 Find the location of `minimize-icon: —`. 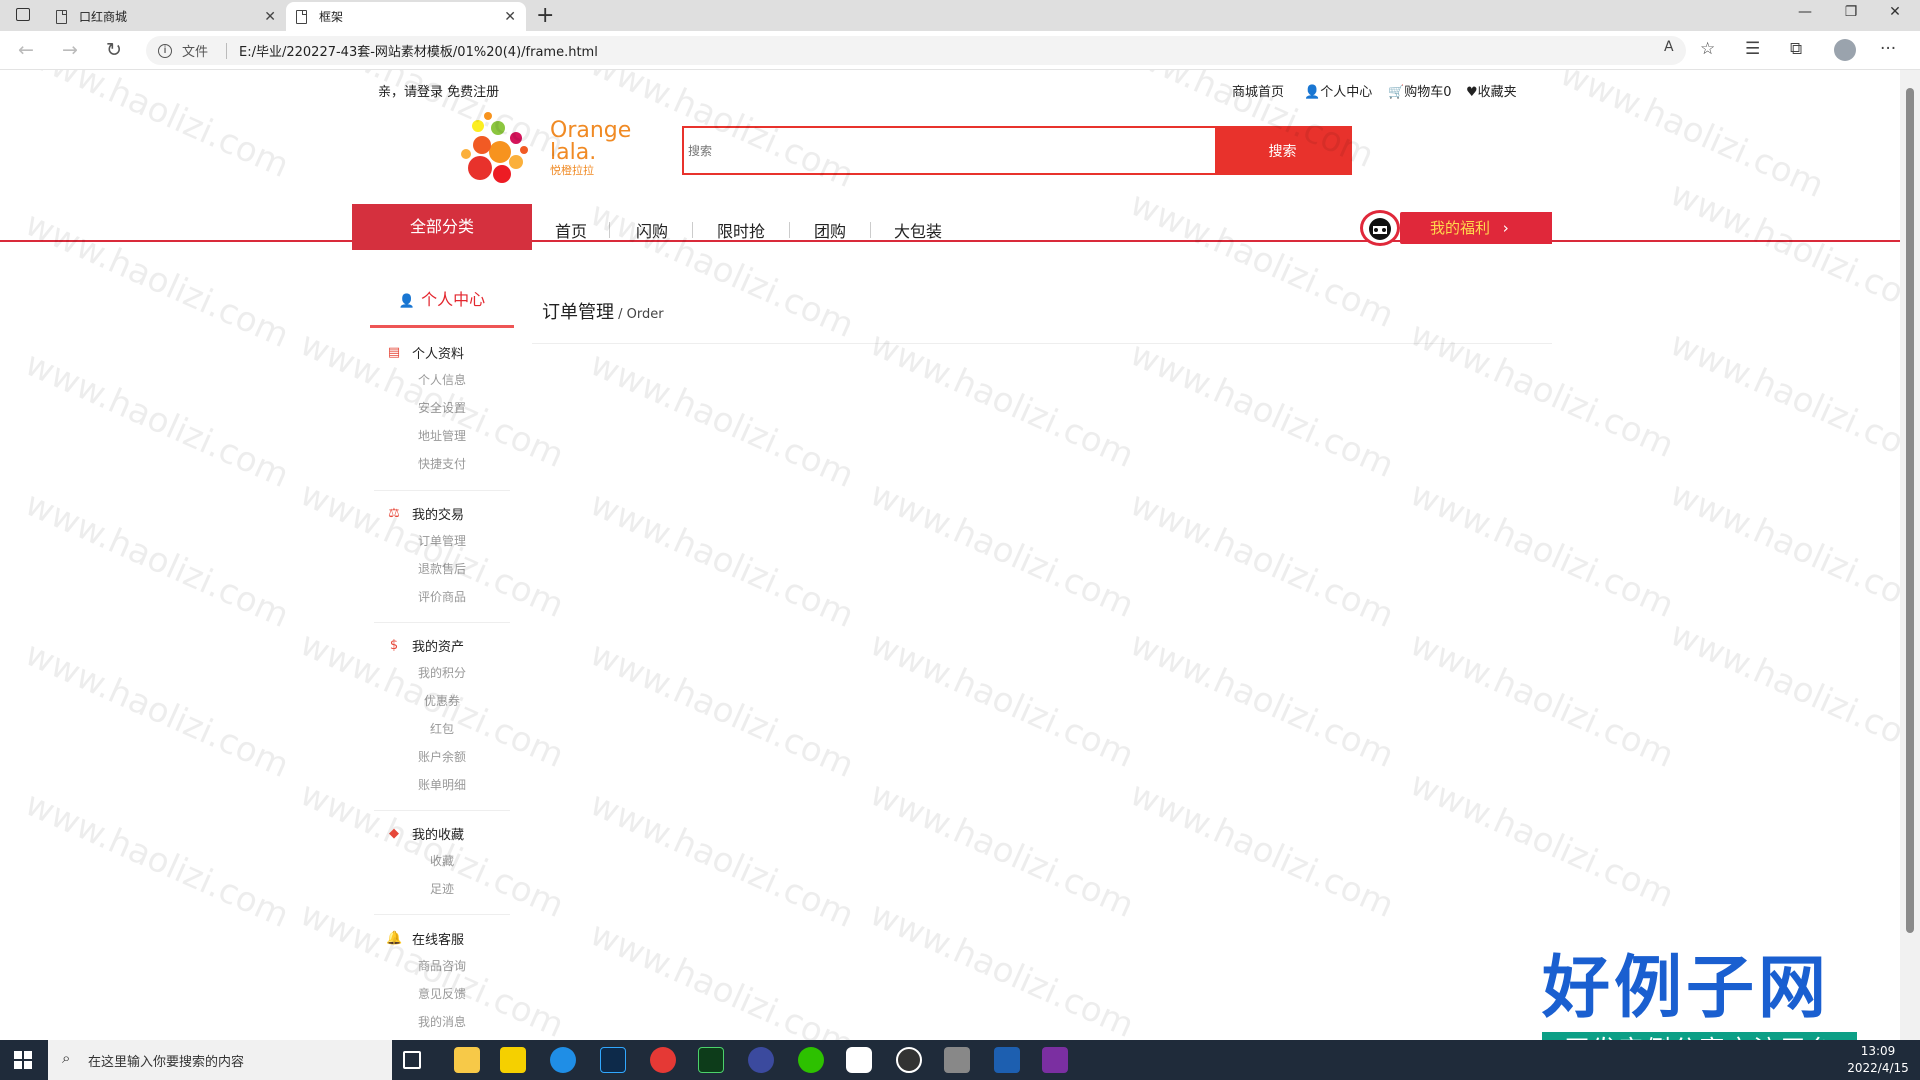

minimize-icon: — is located at coordinates (1805, 12).